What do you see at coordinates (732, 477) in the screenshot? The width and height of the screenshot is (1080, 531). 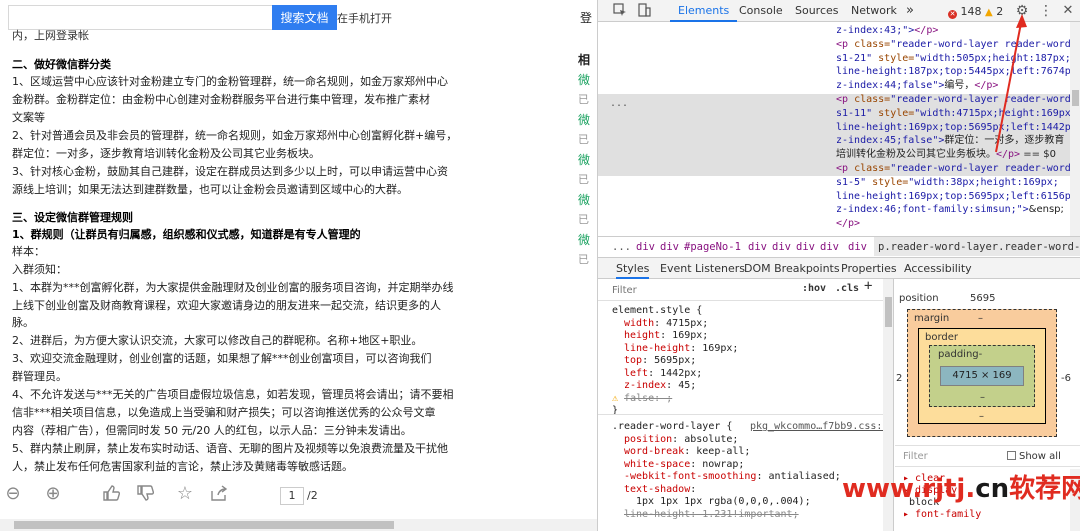 I see `css-declaration: -webkit-font-smoothing: antialiased;` at bounding box center [732, 477].